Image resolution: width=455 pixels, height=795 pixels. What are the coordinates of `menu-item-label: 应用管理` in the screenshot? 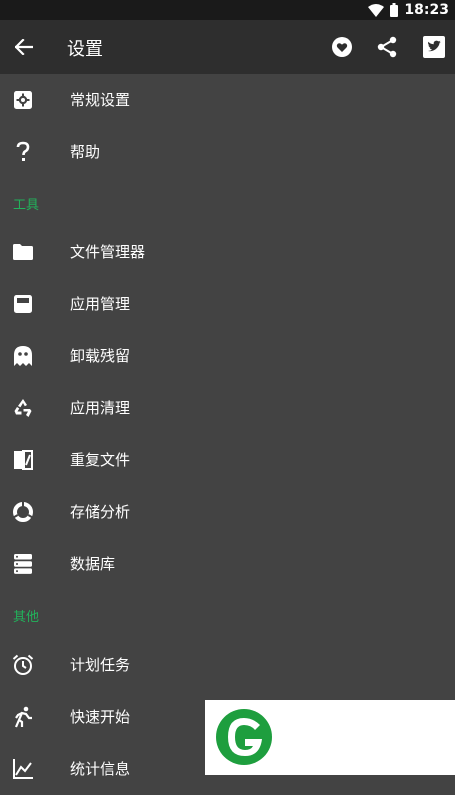 It's located at (100, 304).